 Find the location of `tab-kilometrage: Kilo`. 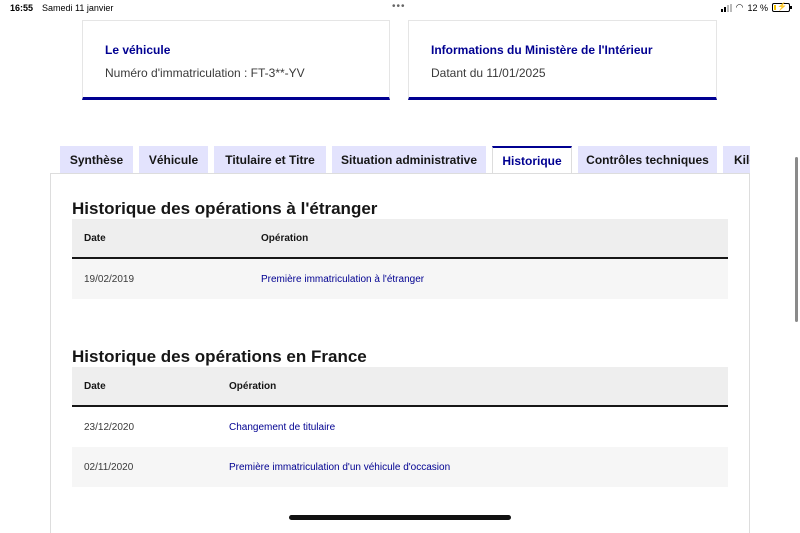

tab-kilometrage: Kilo is located at coordinates (736, 160).